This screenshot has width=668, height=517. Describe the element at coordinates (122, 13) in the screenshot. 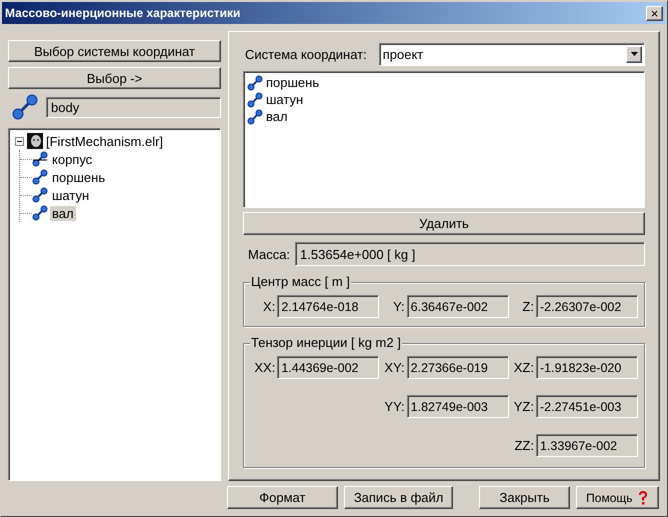

I see `window-title: Массово-инерционные характеристики` at that location.